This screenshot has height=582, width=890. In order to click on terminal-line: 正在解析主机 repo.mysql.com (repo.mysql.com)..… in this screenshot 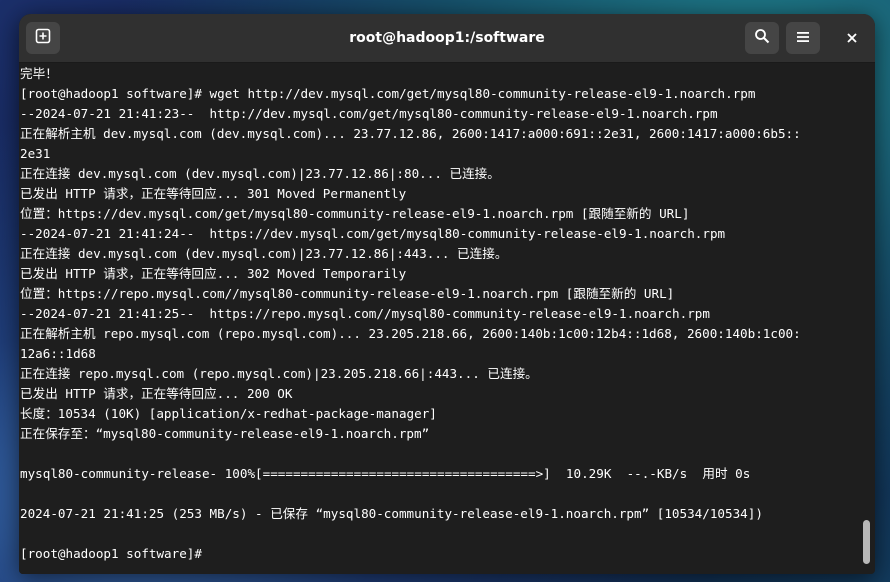, I will do `click(410, 333)`.